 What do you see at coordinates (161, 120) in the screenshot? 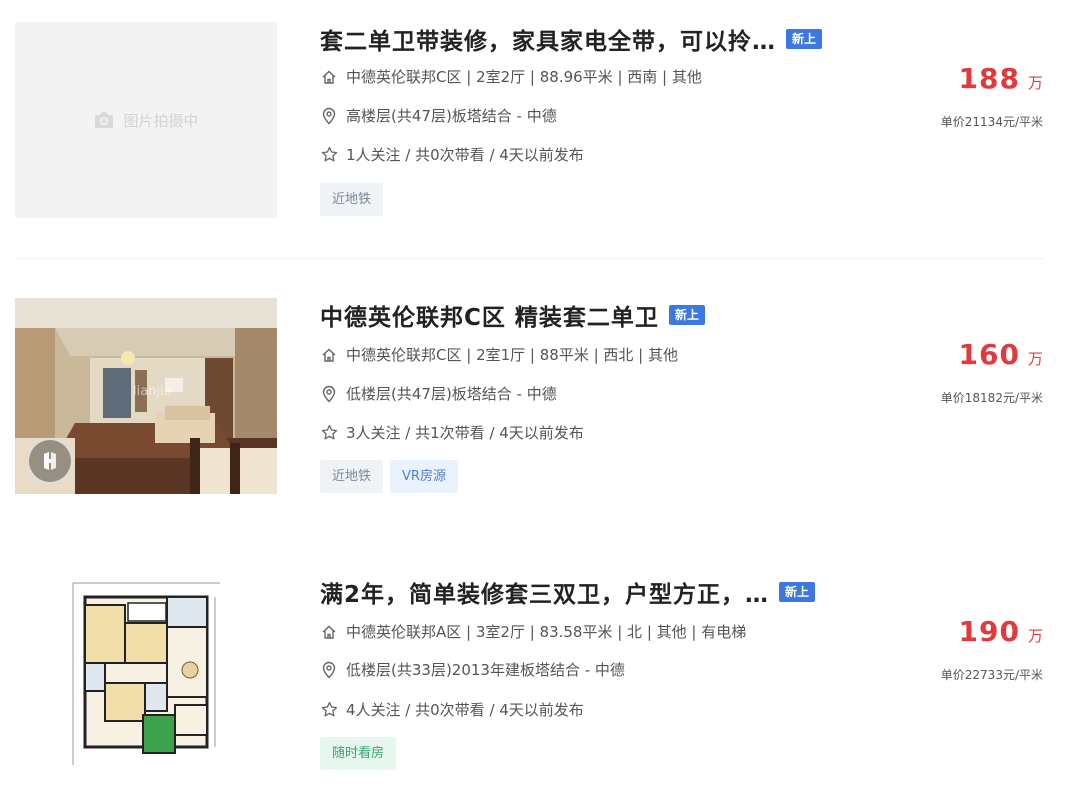
I see `photo-pending-label: 图片拍摄中` at bounding box center [161, 120].